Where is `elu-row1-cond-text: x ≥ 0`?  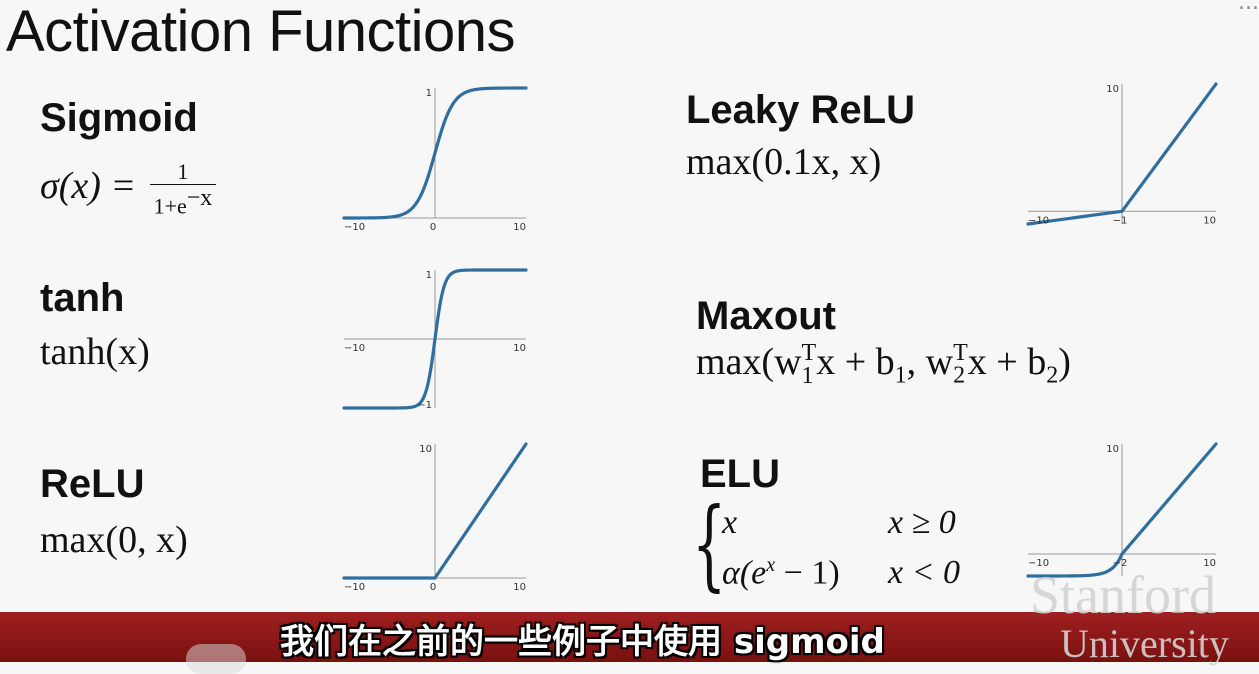 elu-row1-cond-text: x ≥ 0 is located at coordinates (922, 522).